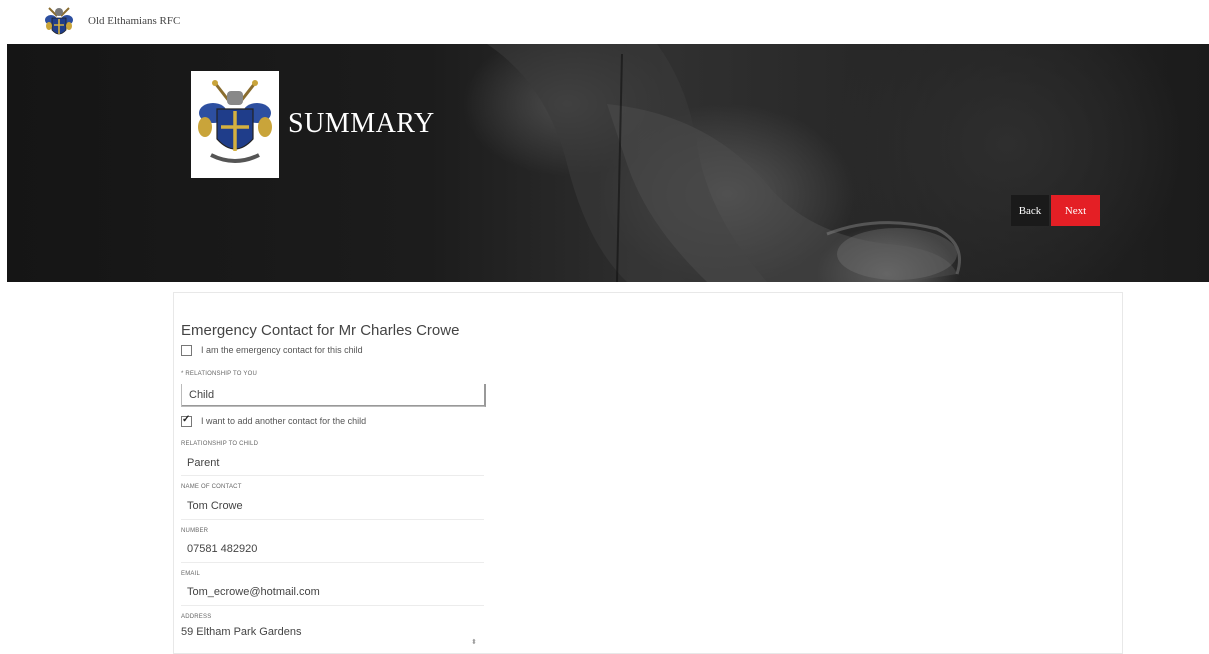  What do you see at coordinates (134, 21) in the screenshot?
I see `club-name: Old Elthamians RFC` at bounding box center [134, 21].